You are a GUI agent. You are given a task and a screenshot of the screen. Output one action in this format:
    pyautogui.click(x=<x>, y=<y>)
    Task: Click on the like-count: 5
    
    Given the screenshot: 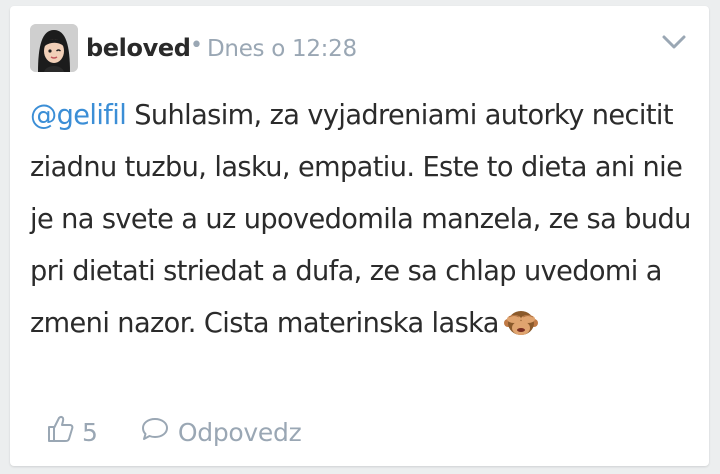 What is the action you would take?
    pyautogui.click(x=90, y=432)
    